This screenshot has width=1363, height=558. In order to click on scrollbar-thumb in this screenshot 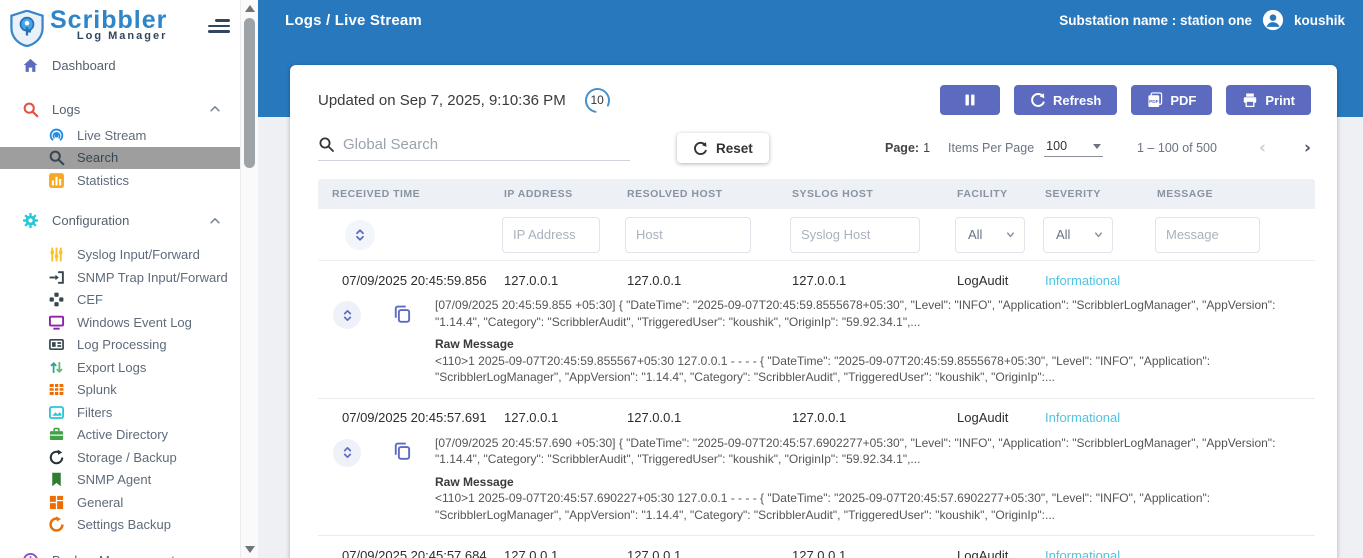, I will do `click(249, 93)`.